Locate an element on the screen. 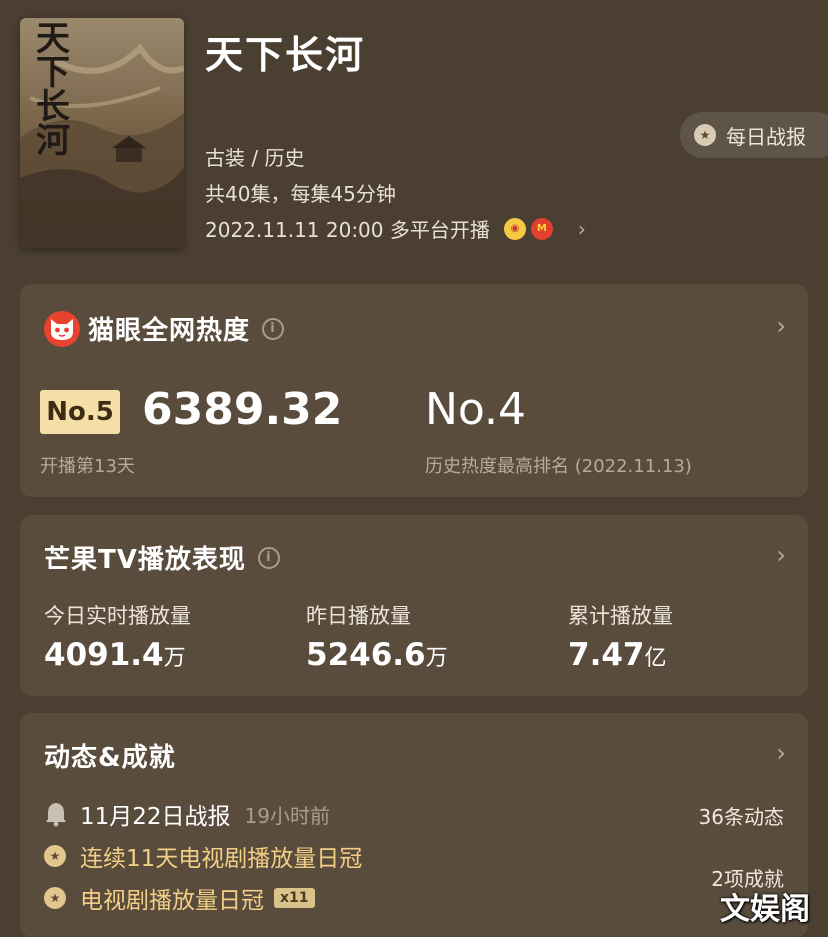 The width and height of the screenshot is (828, 937). stat-value-total: 7.47亿 is located at coordinates (617, 655).